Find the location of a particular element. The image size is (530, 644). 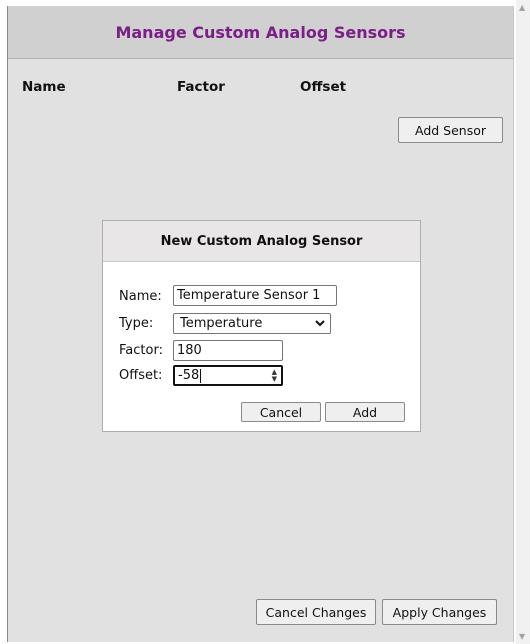

type-label: Type: is located at coordinates (136, 323).